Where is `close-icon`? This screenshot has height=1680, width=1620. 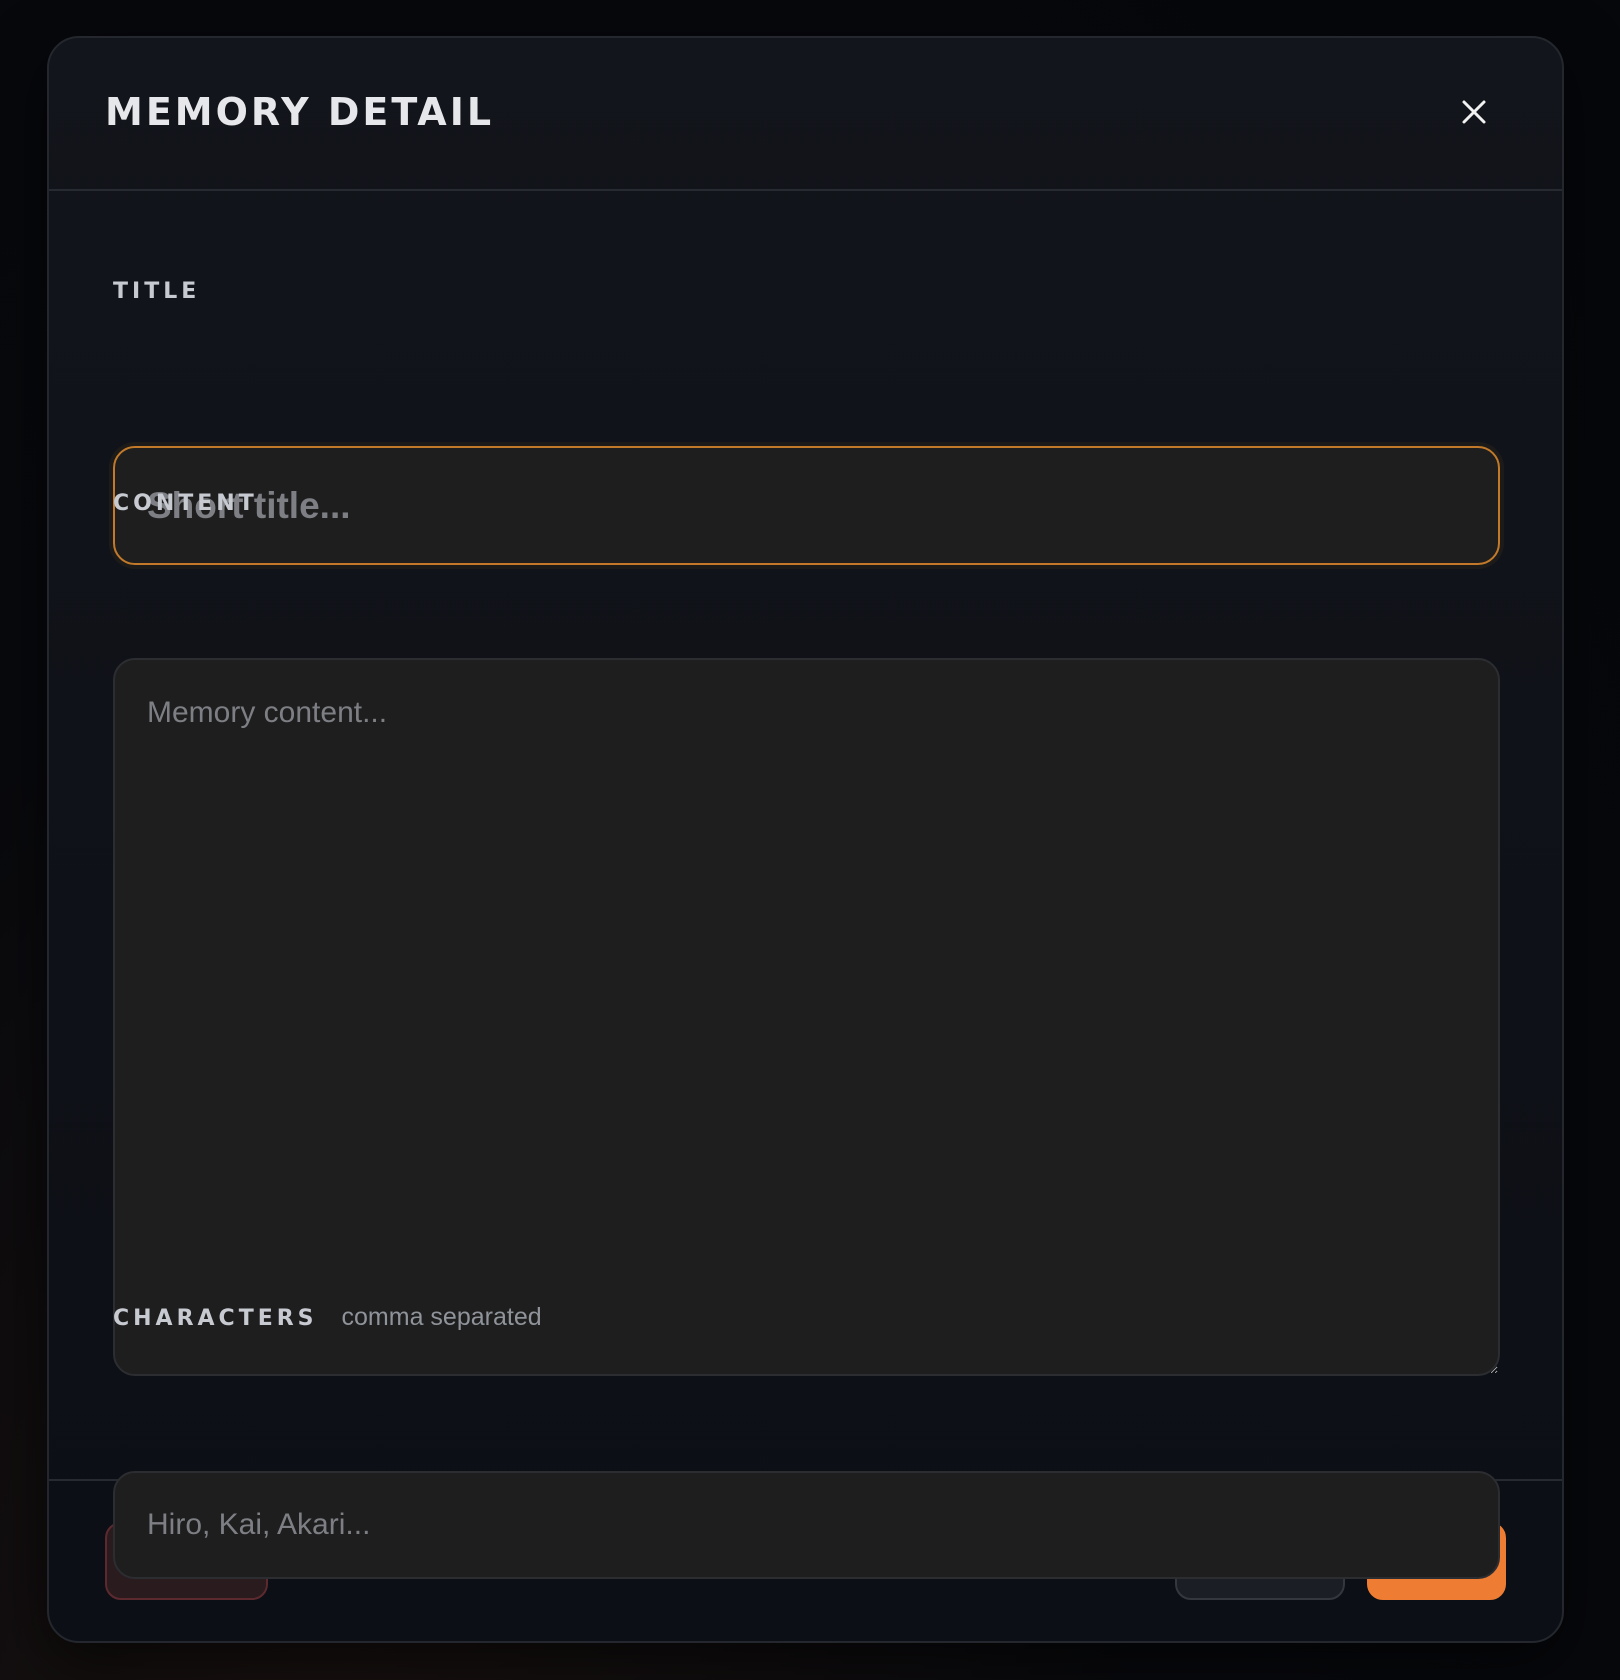
close-icon is located at coordinates (1474, 111).